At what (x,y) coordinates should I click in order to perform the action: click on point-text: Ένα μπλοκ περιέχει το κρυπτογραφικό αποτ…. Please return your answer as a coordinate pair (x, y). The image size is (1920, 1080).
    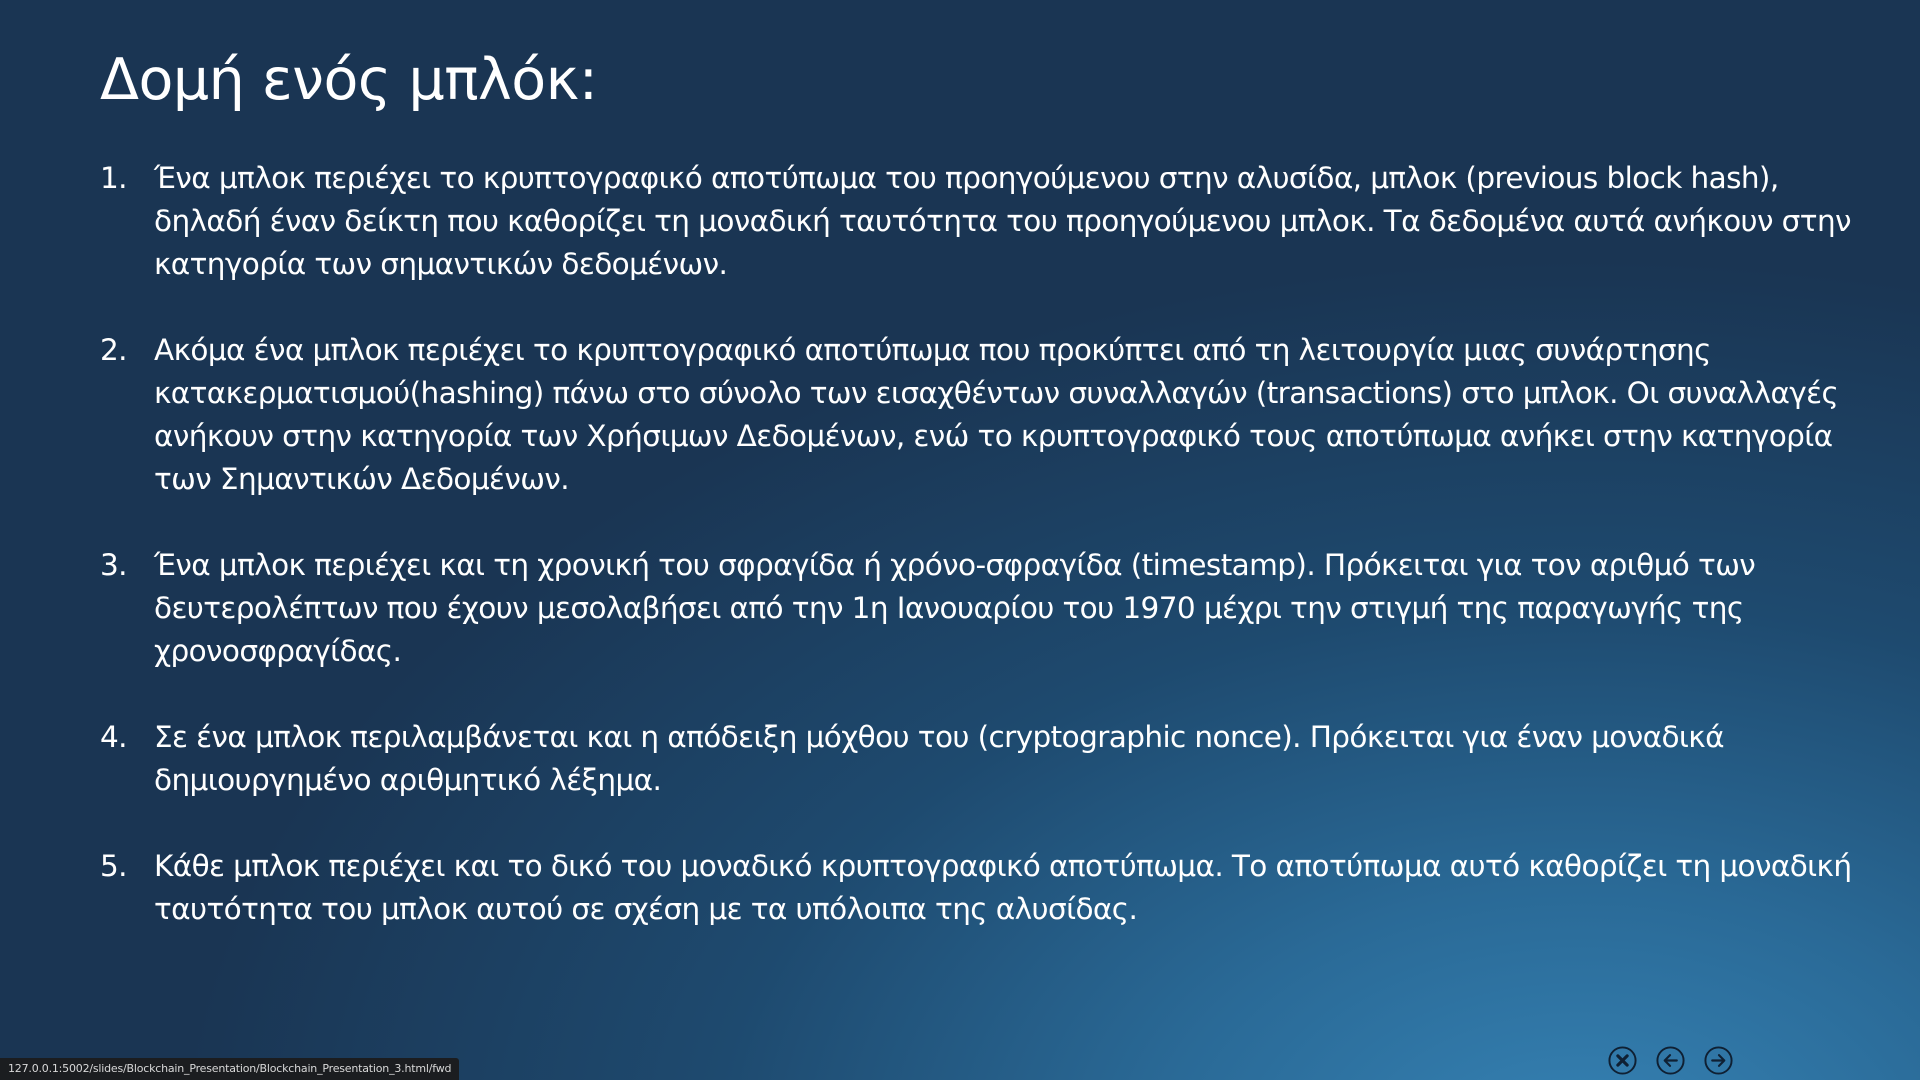
    Looking at the image, I should click on (1003, 221).